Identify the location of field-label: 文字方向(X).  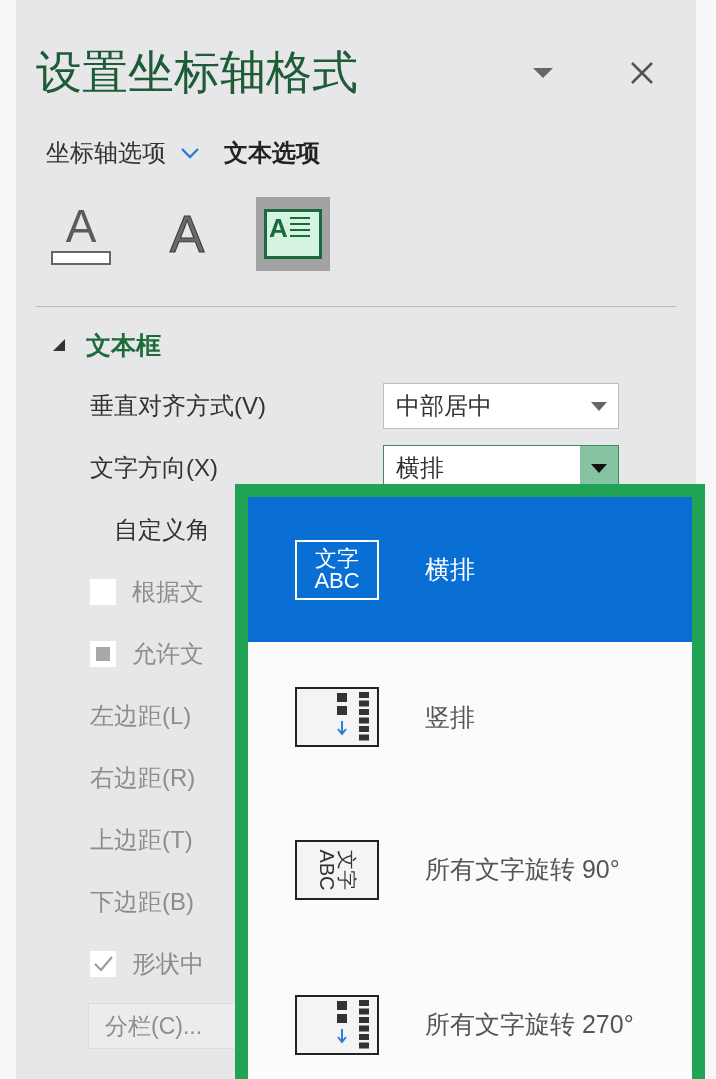
(154, 468).